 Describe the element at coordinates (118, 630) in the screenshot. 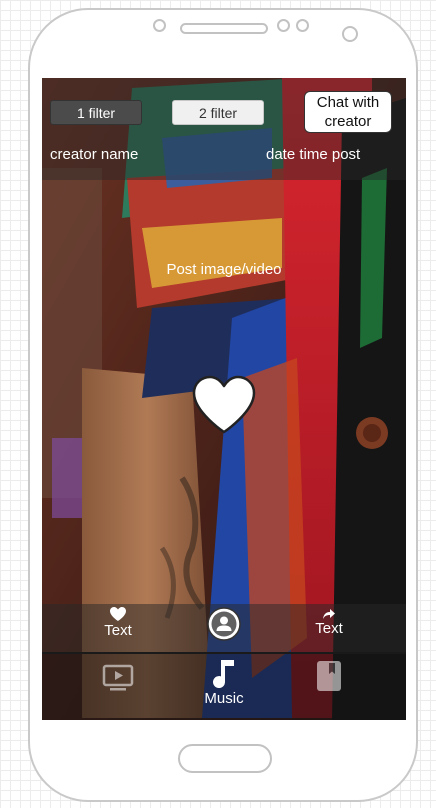

I see `like-count-label: Text` at that location.